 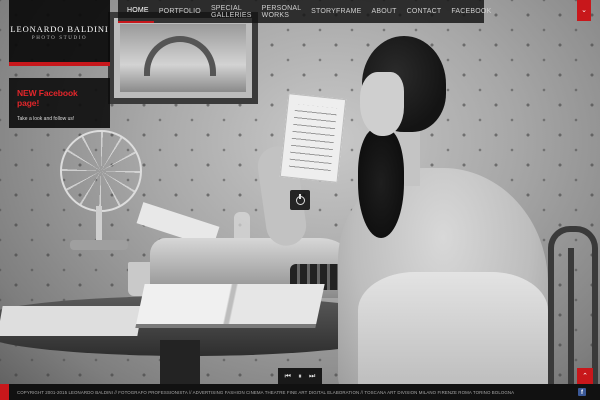 What do you see at coordinates (136, 11) in the screenshot?
I see `nav-item-home: HOME` at bounding box center [136, 11].